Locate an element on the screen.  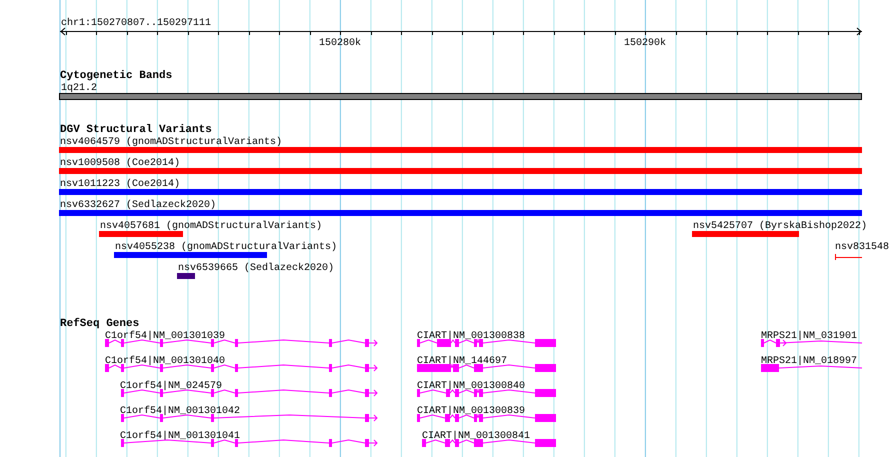
gene-label: CIART|NM_001300841 is located at coordinates (476, 436).